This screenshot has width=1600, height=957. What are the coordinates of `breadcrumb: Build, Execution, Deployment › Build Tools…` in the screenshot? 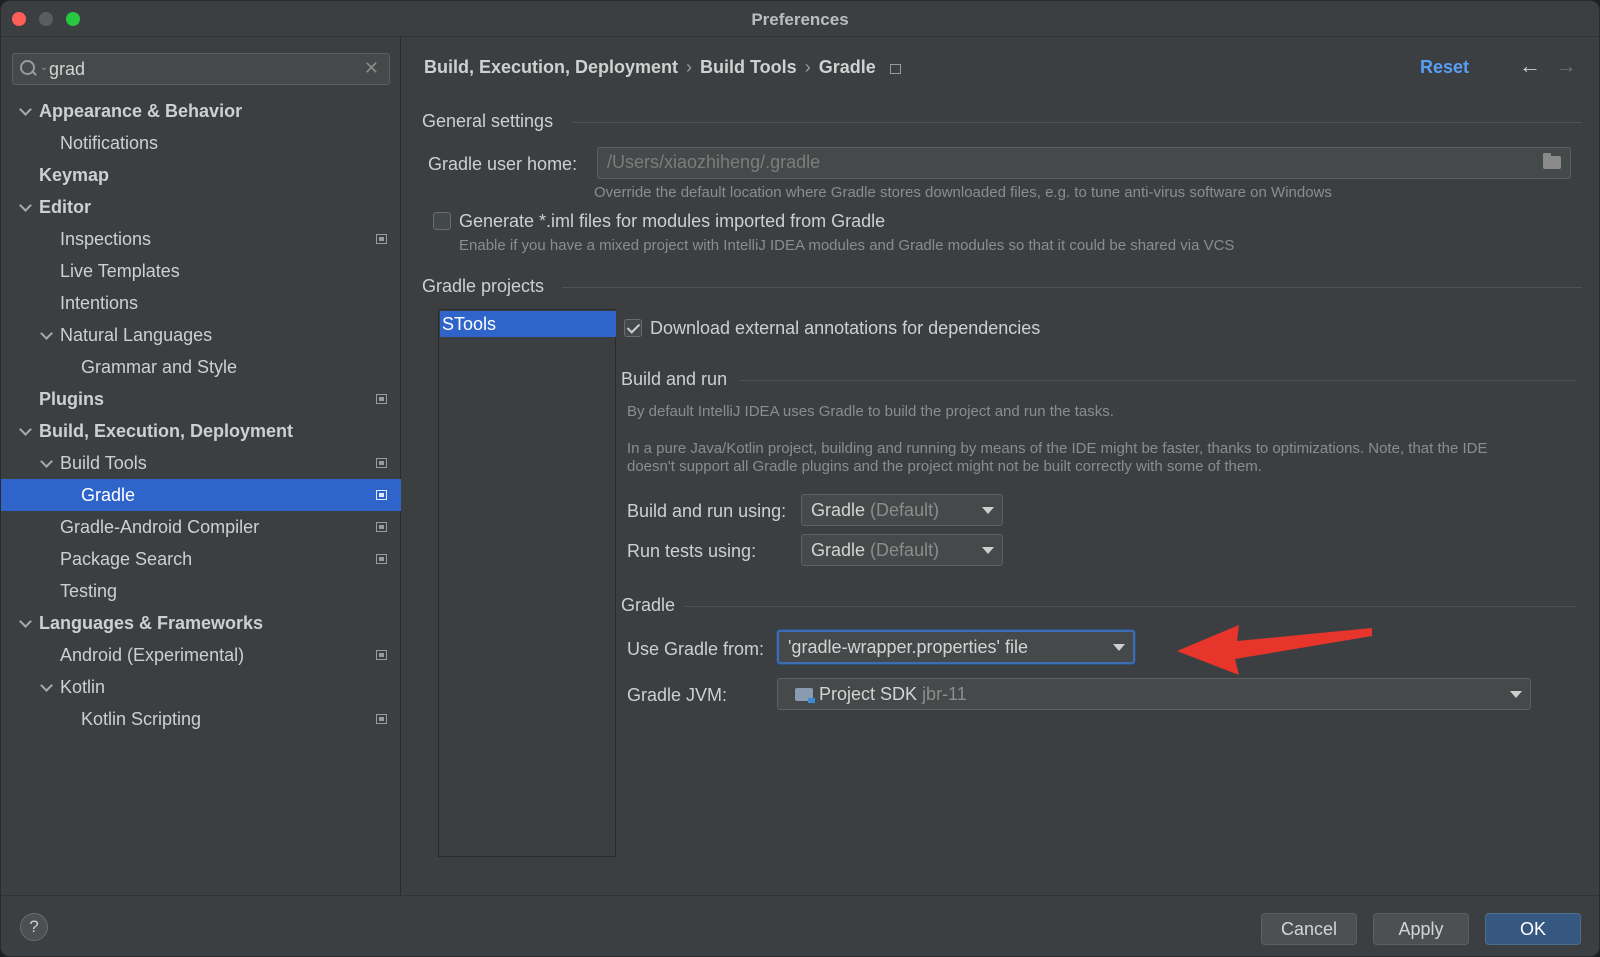 It's located at (666, 67).